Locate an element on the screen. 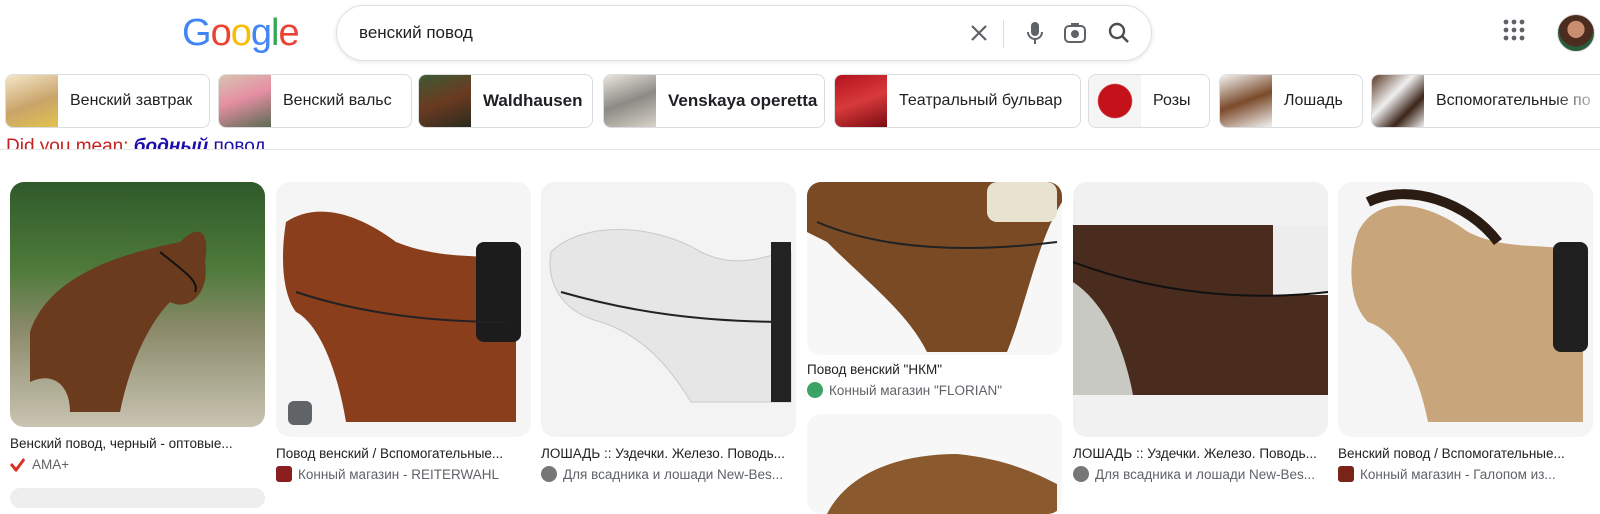 Image resolution: width=1600 pixels, height=514 pixels. result-source: Конный магазин - REITERWAHL is located at coordinates (403, 474).